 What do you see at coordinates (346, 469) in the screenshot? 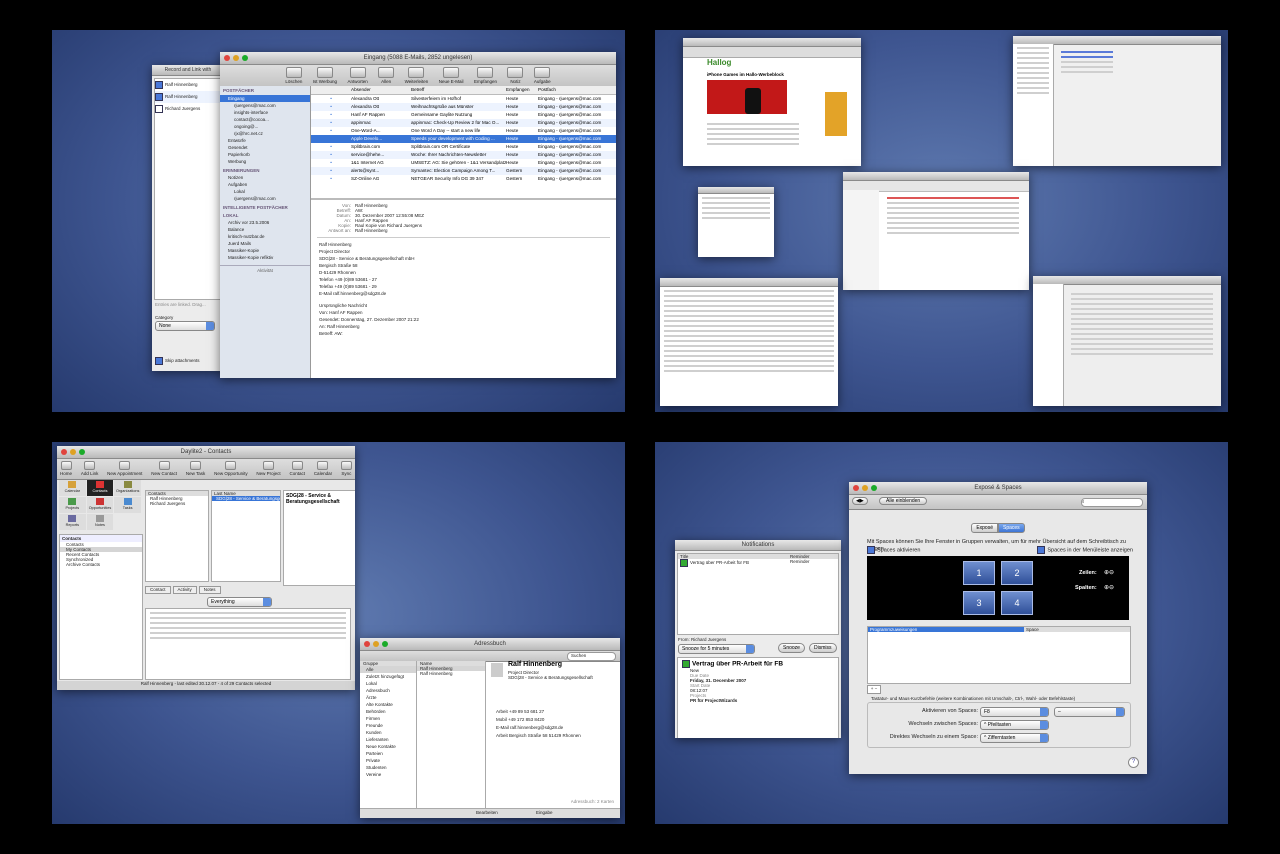
I see `toolbar-button: Sync` at bounding box center [346, 469].